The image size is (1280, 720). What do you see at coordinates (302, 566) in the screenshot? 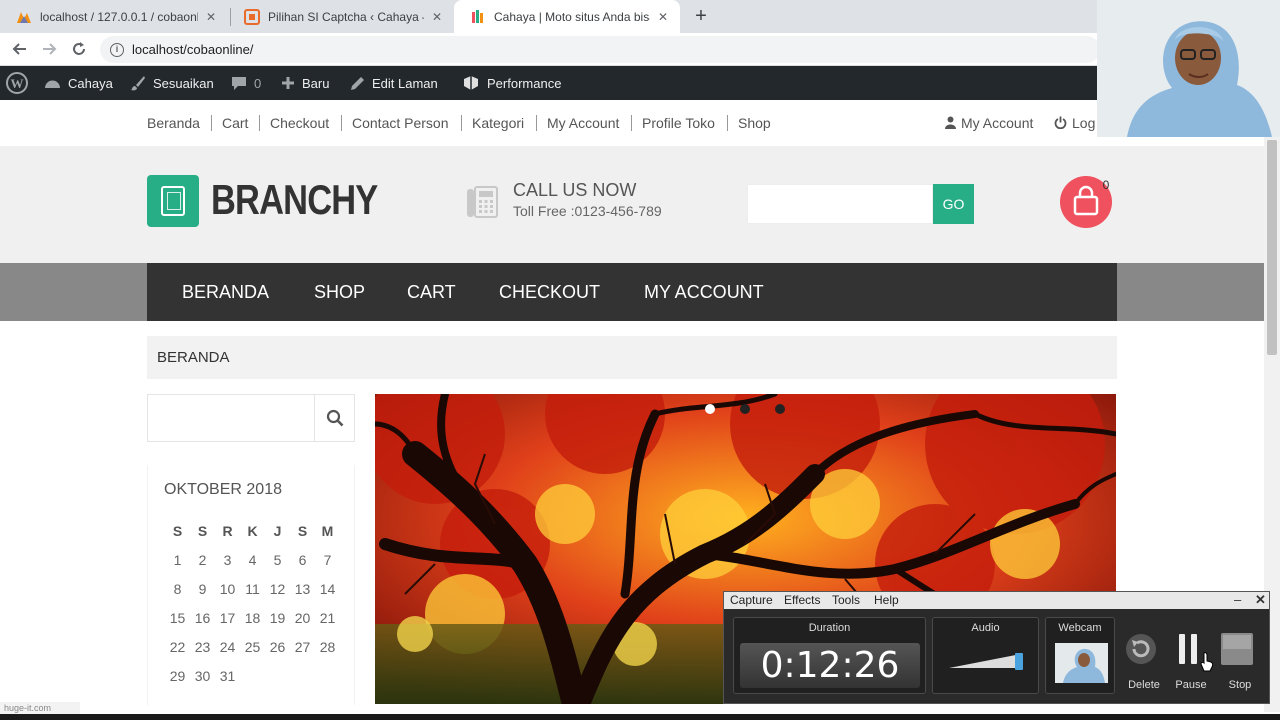
I see `calendar-day: 6` at bounding box center [302, 566].